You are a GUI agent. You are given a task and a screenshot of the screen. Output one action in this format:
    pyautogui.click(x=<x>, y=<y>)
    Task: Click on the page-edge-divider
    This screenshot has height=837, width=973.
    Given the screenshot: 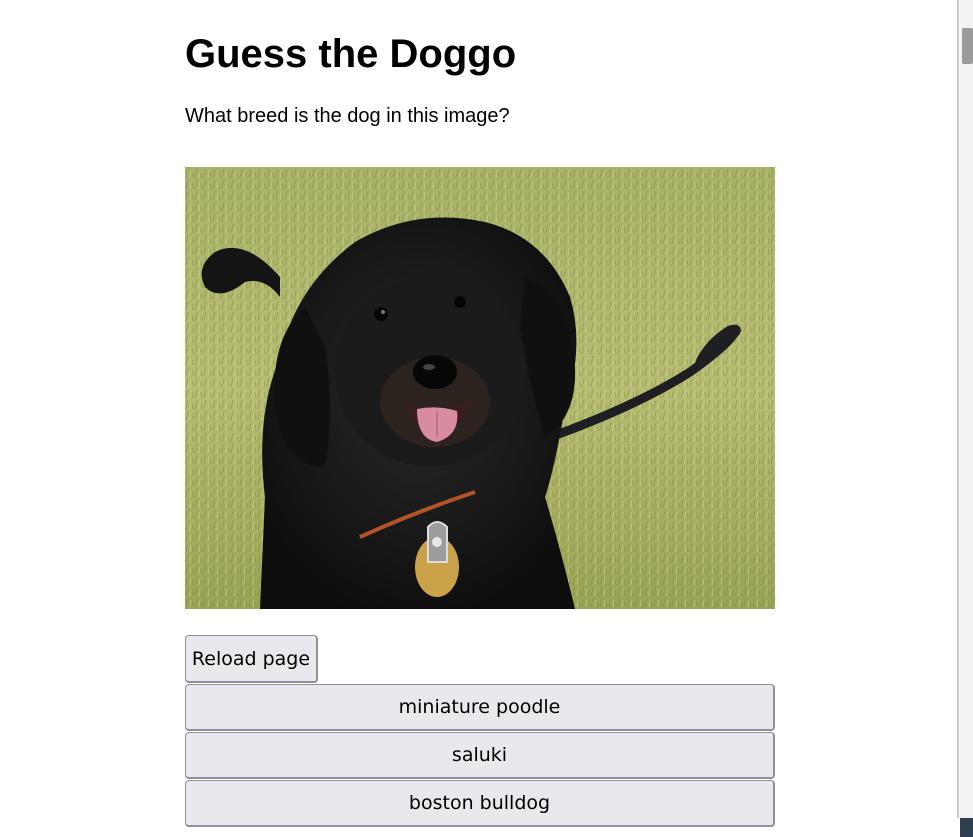 What is the action you would take?
    pyautogui.click(x=958, y=409)
    